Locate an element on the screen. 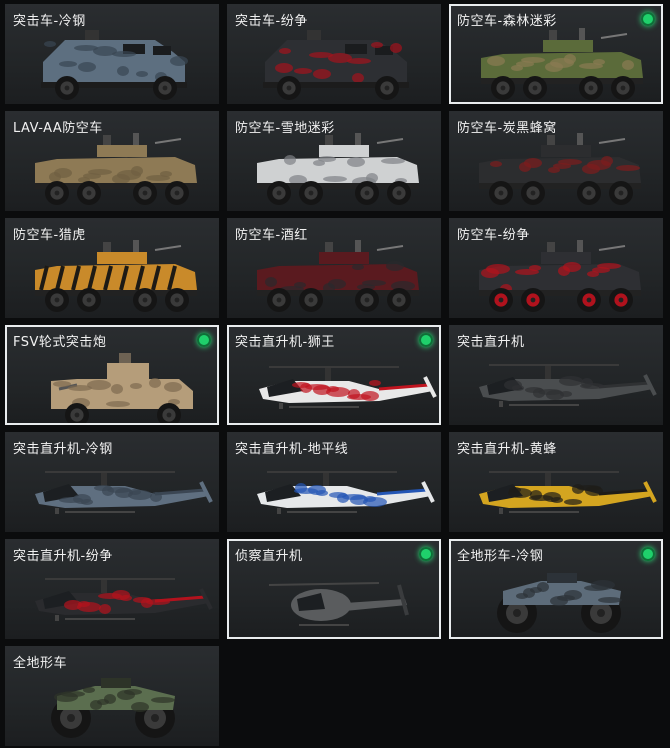  vehicle-card: 突击直升机-狮王 is located at coordinates (334, 375).